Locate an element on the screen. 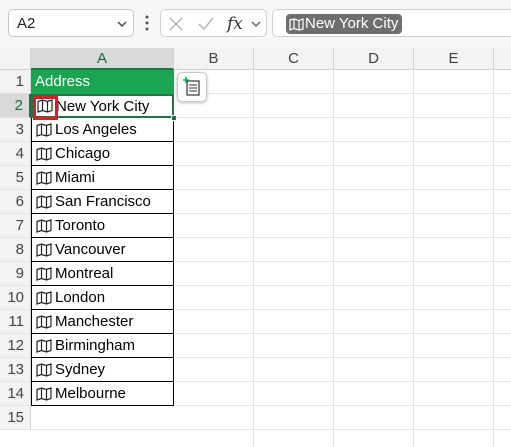 The height and width of the screenshot is (447, 511). city-name: San Francisco is located at coordinates (103, 201).